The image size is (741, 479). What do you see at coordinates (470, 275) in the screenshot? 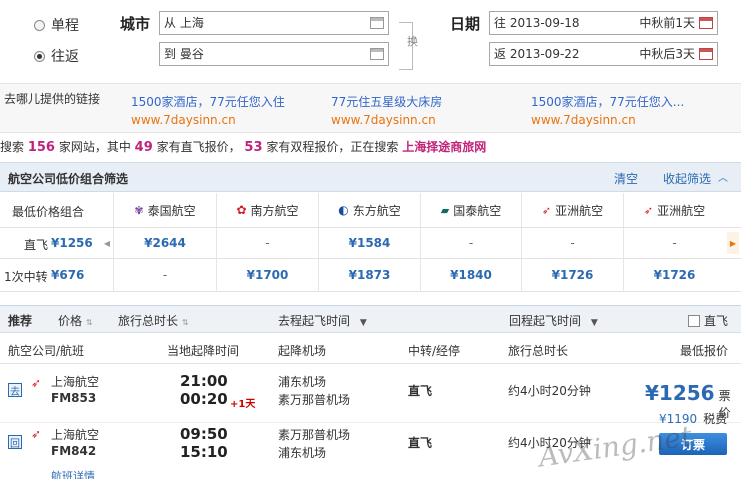
I see `price-cell: ¥1840` at bounding box center [470, 275].